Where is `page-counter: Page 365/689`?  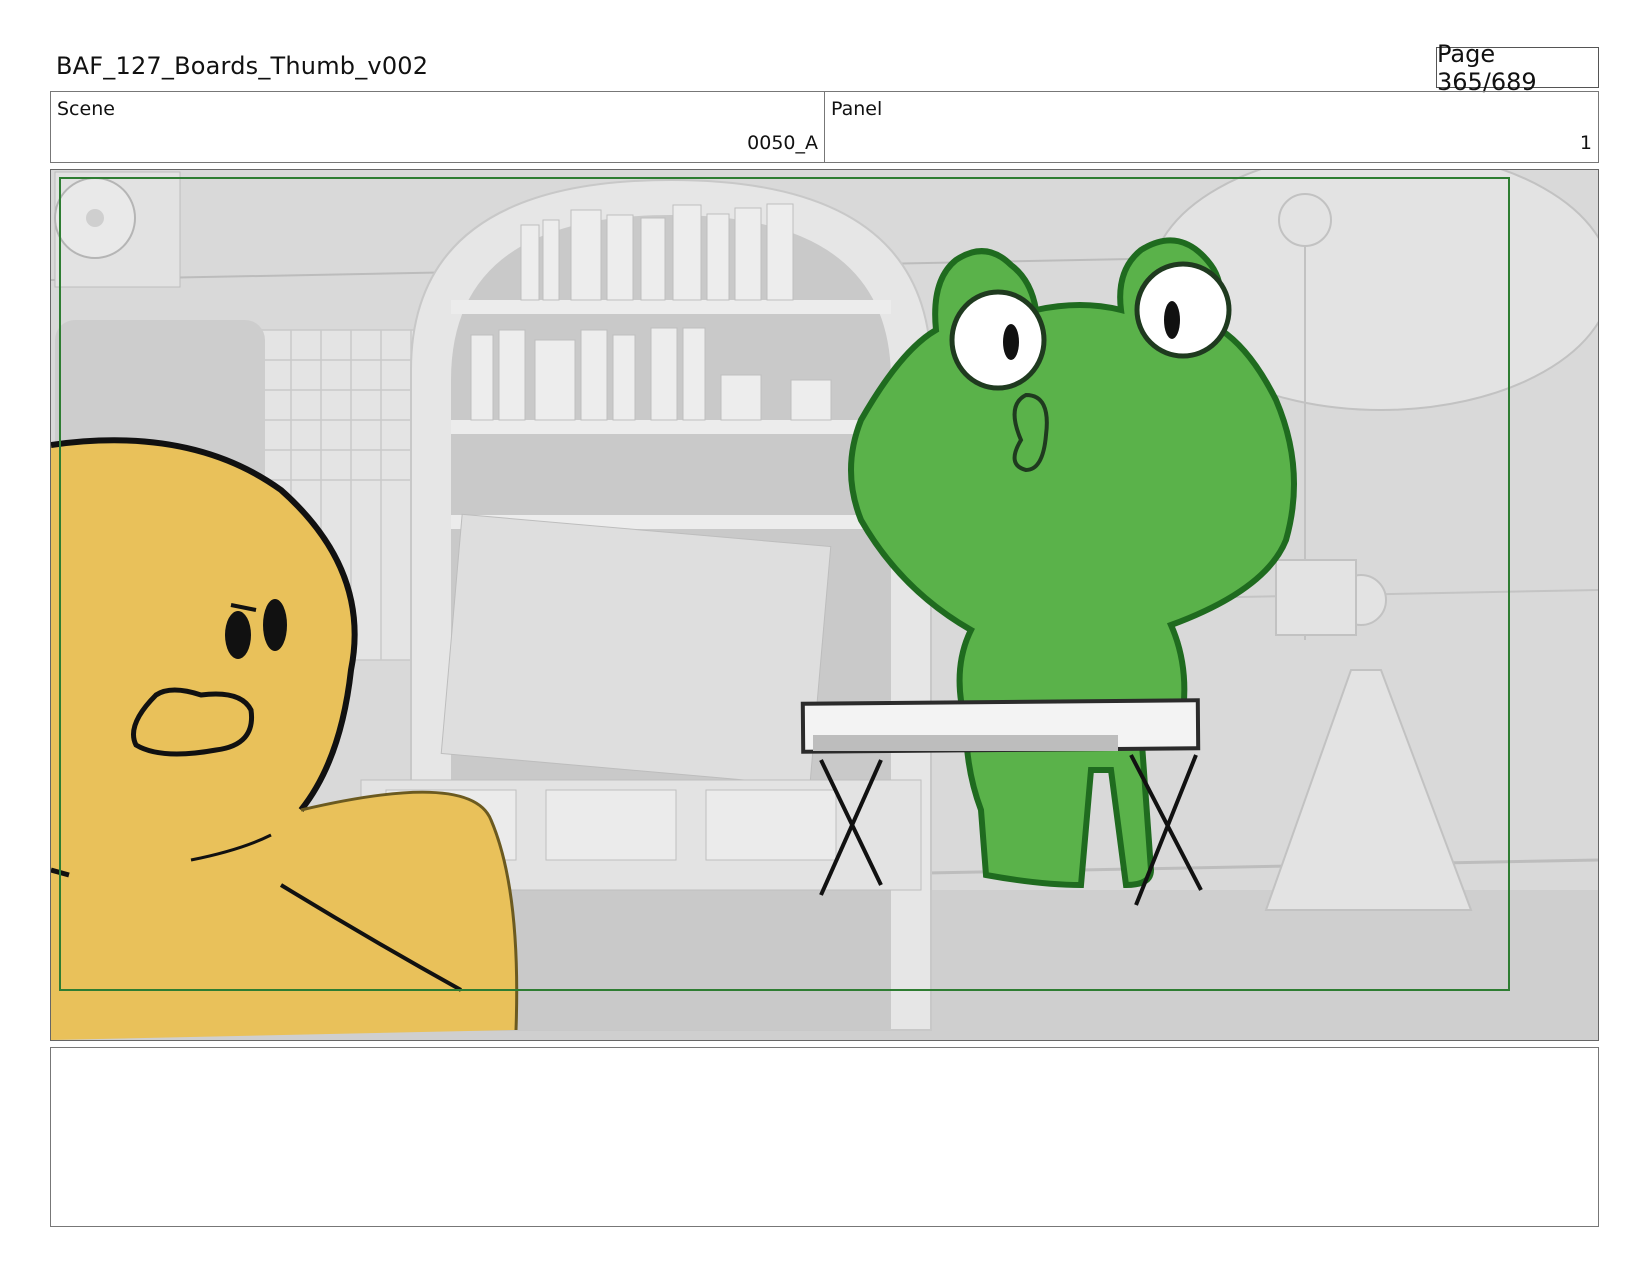
page-counter: Page 365/689 is located at coordinates (1517, 68).